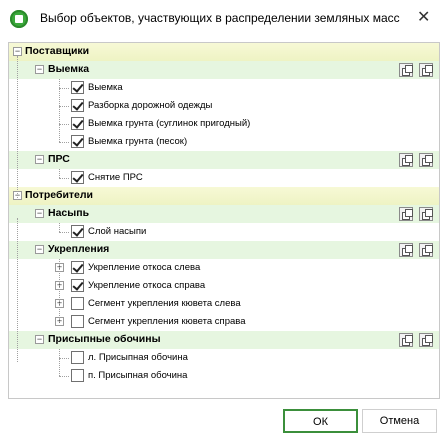  What do you see at coordinates (425, 18) in the screenshot?
I see `close-icon: ✕` at bounding box center [425, 18].